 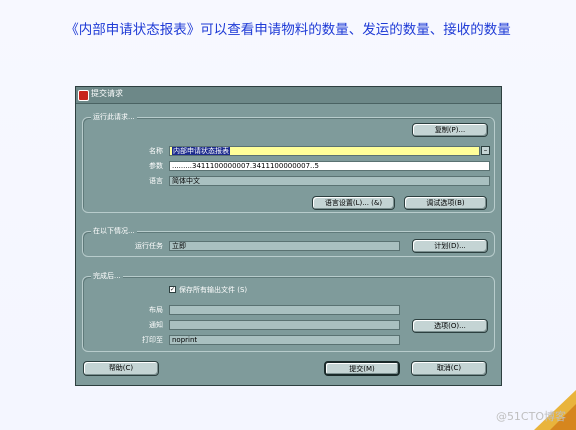 I want to click on name-field: 内部申请状态报表, so click(x=324, y=151).